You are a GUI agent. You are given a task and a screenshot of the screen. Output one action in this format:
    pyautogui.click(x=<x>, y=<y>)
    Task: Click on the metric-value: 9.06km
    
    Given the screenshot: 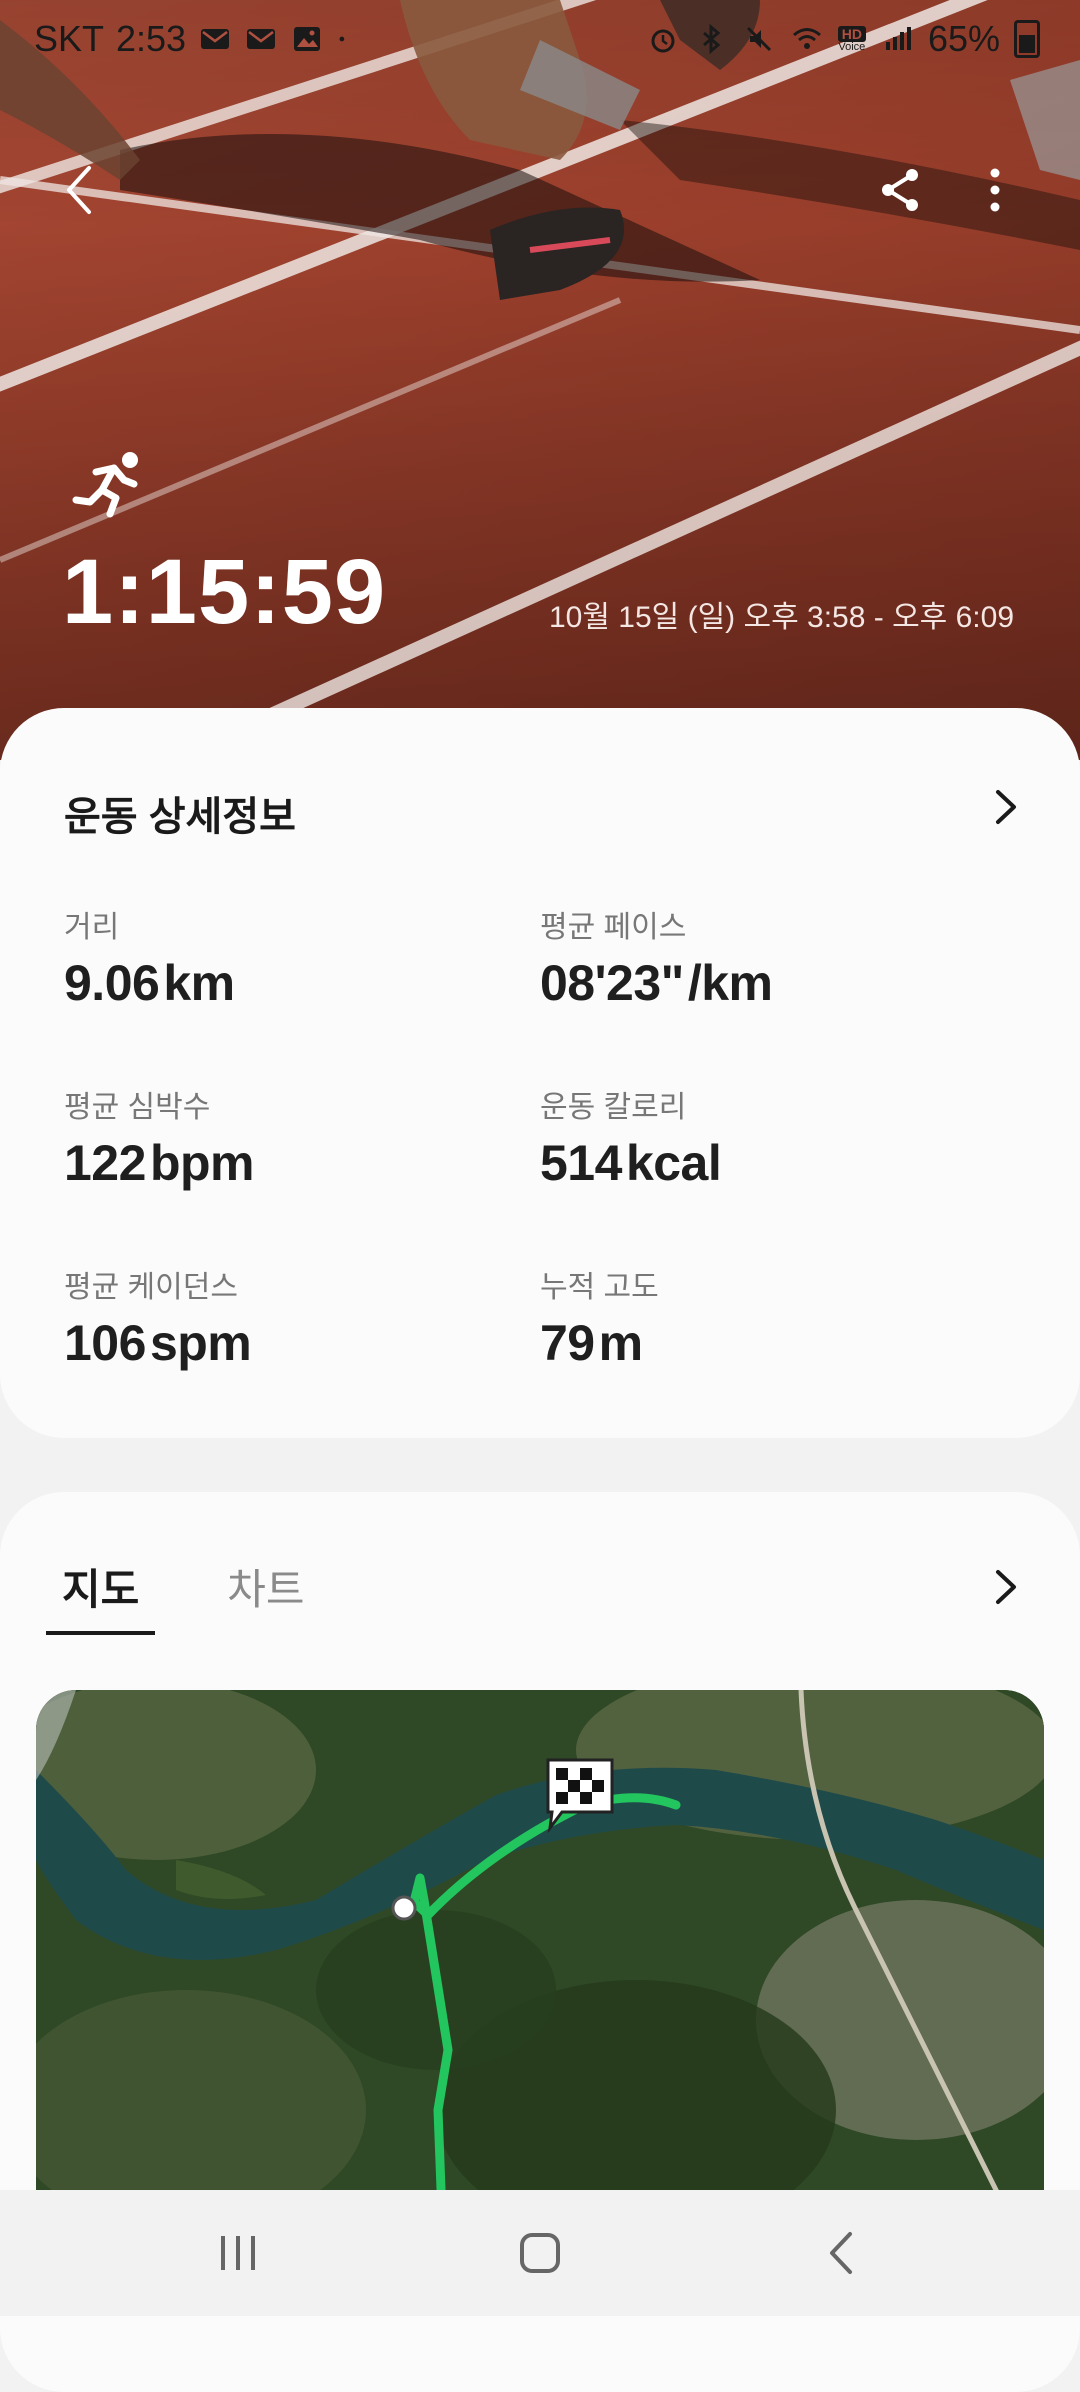 What is the action you would take?
    pyautogui.click(x=149, y=983)
    